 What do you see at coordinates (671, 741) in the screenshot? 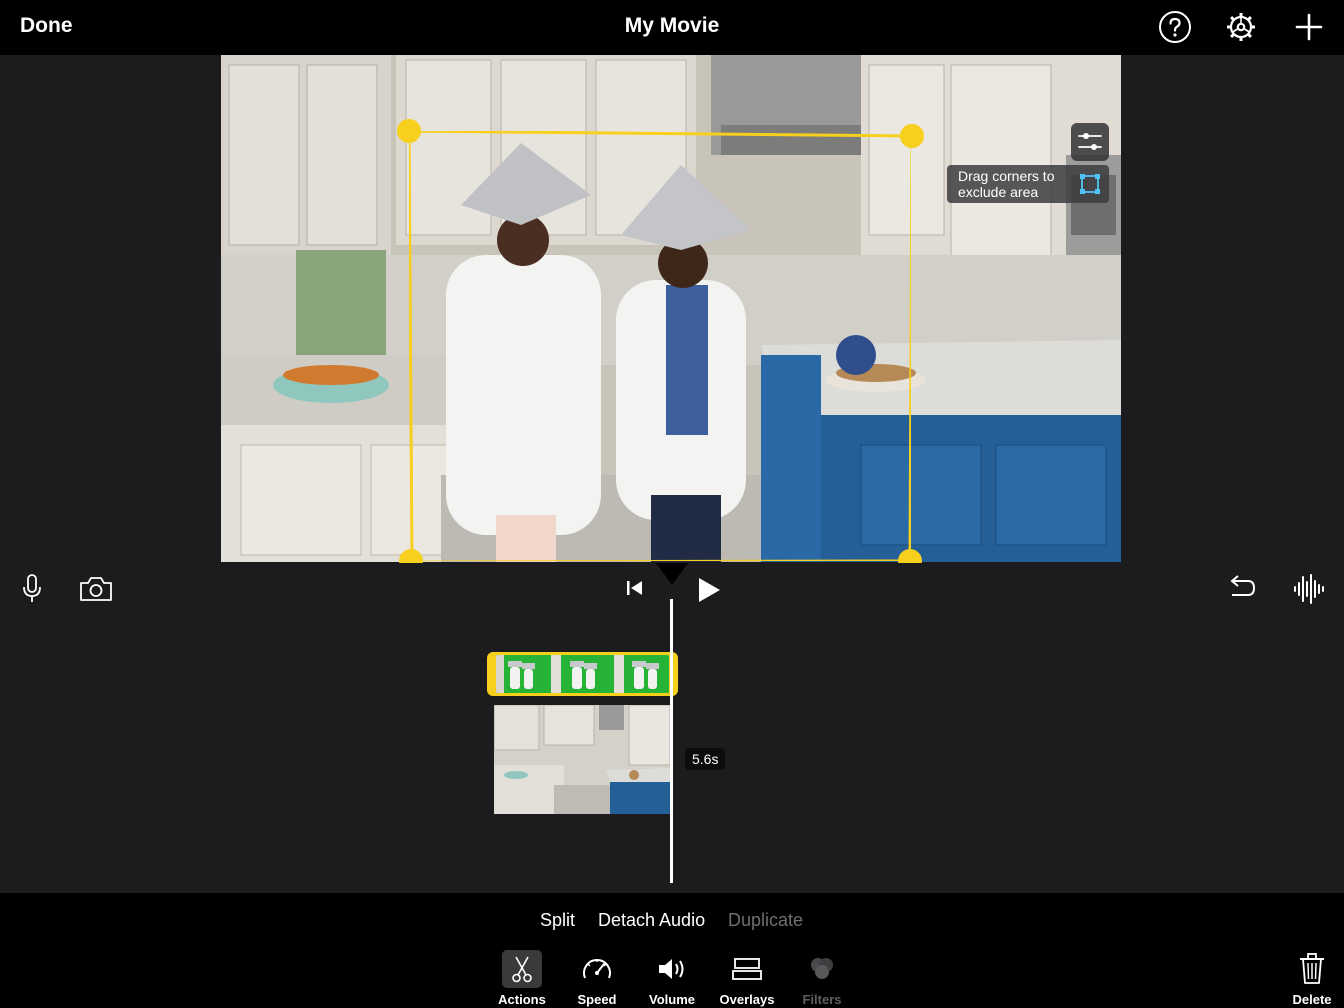
I see `playhead-line` at bounding box center [671, 741].